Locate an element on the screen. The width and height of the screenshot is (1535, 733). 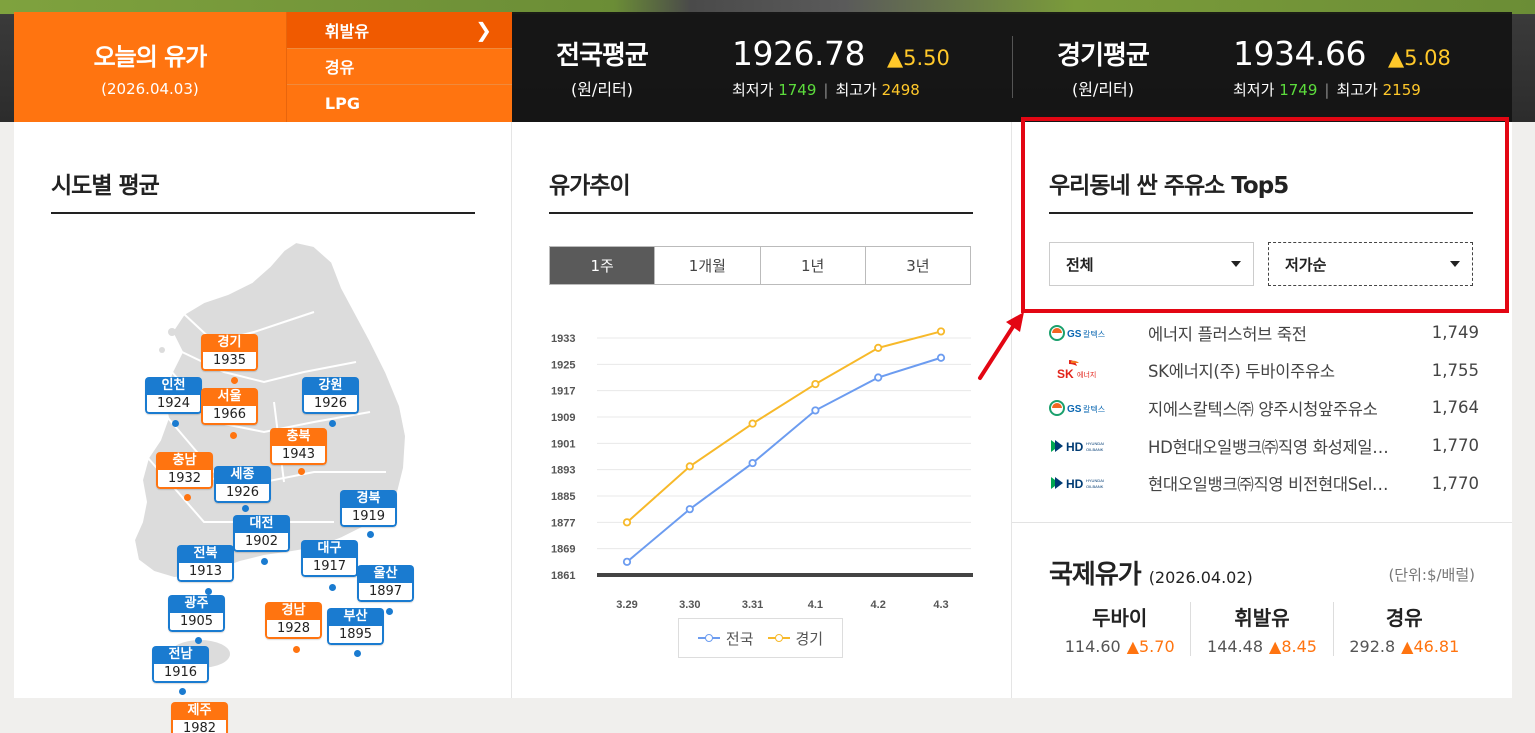
svg-text: GS is located at coordinates (1074, 409).